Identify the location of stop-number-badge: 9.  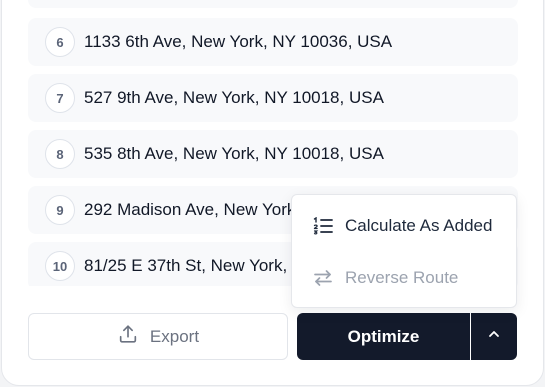
(60, 210).